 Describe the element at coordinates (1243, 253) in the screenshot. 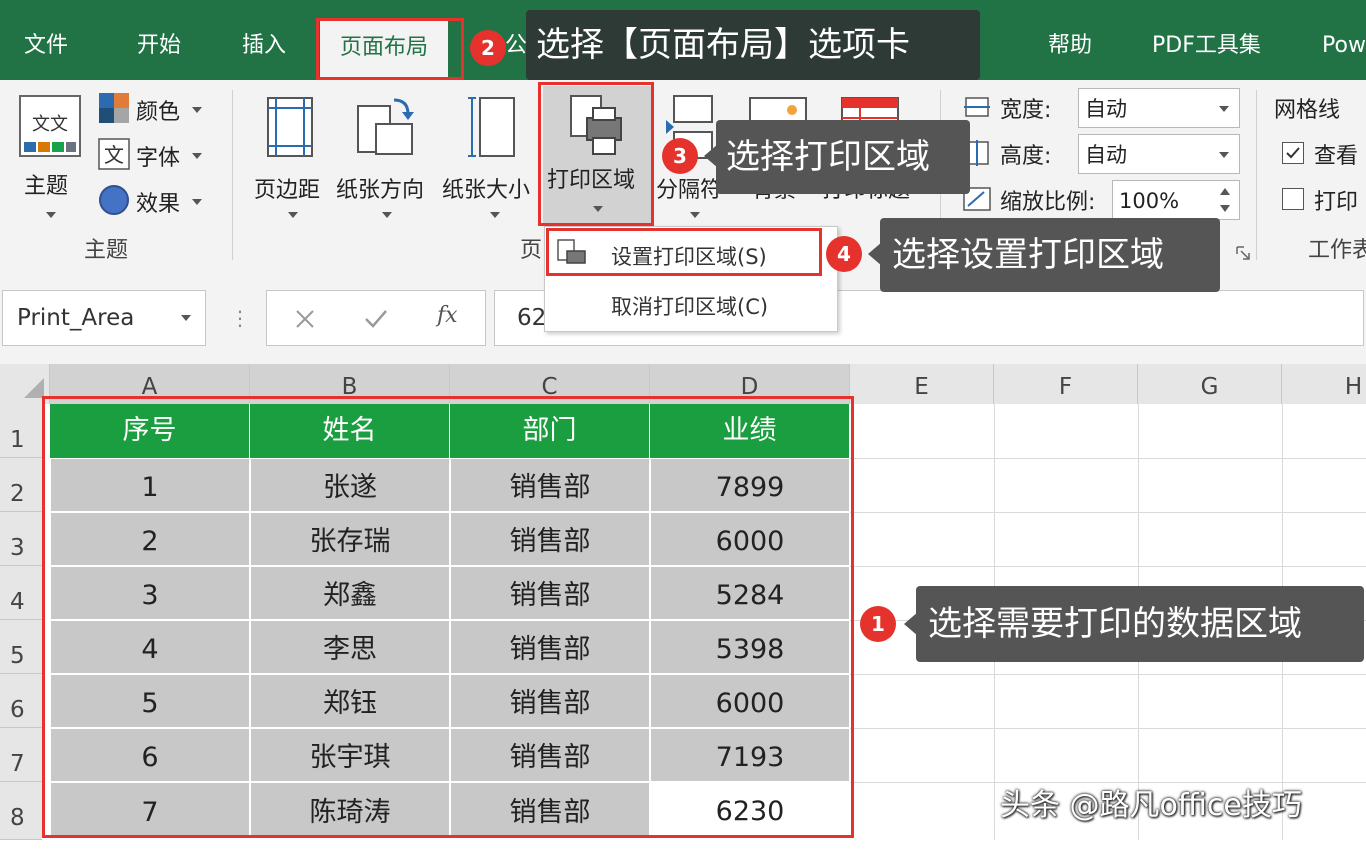

I see `dialog-launcher-icon` at that location.